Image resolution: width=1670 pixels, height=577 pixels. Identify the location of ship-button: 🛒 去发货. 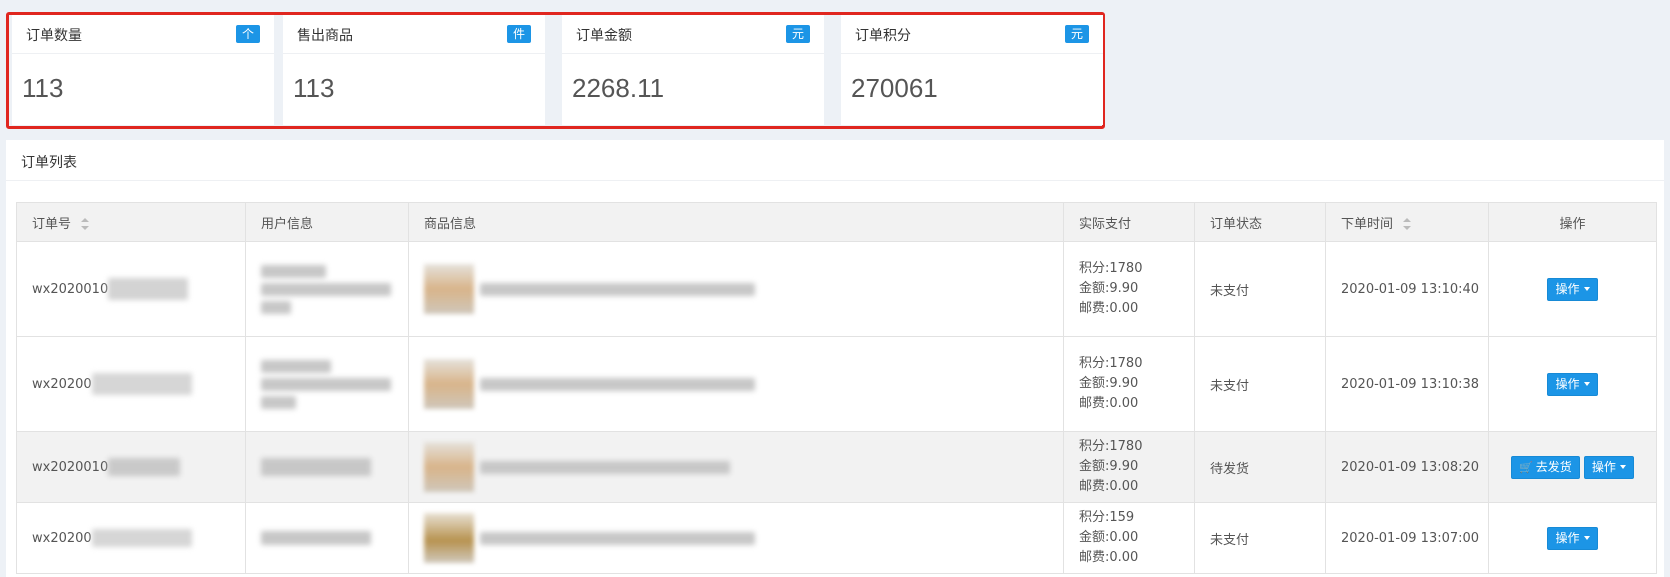
(1545, 467).